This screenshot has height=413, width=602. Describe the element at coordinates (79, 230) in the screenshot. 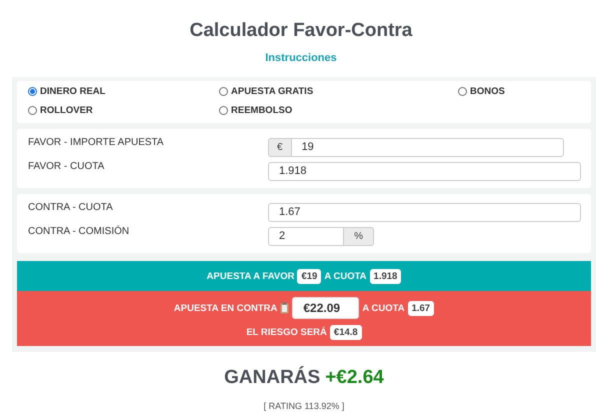

I see `field-label: CONTRA - COMISIÓN` at that location.